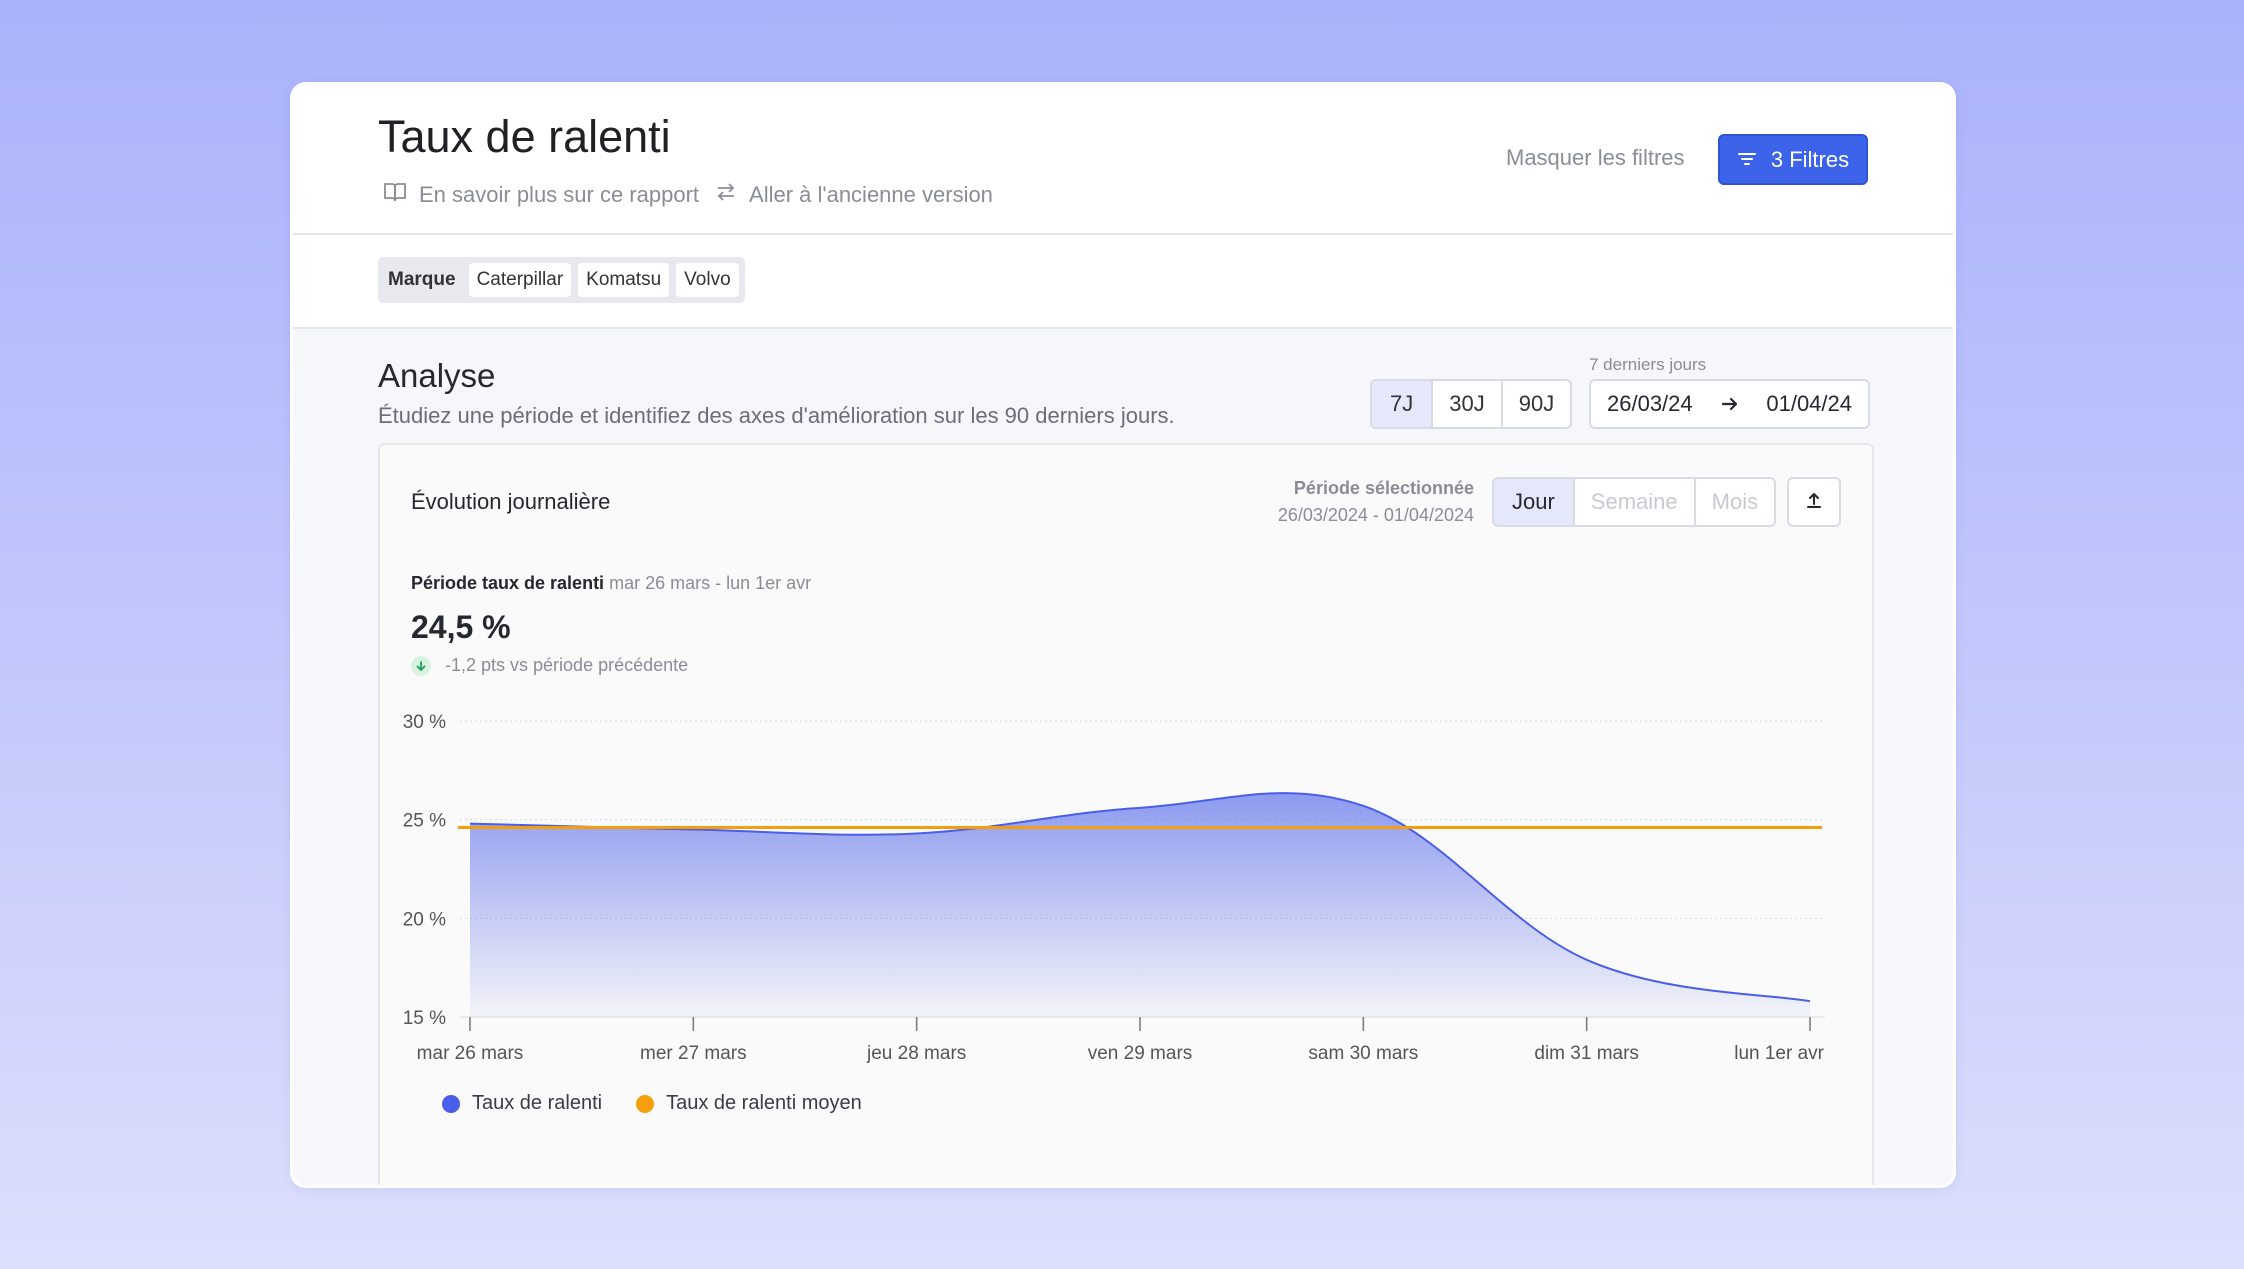 The width and height of the screenshot is (2244, 1269). What do you see at coordinates (1123, 282) in the screenshot?
I see `filter-bar: Marque Caterpillar Komatsu Volvo` at bounding box center [1123, 282].